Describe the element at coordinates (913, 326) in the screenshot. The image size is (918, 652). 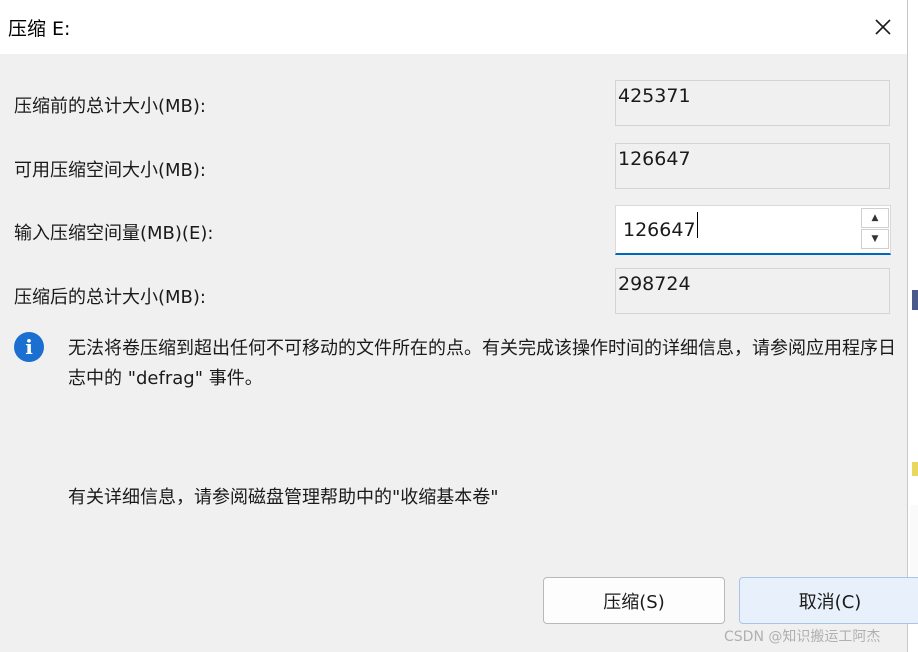
I see `background-window-edge` at that location.